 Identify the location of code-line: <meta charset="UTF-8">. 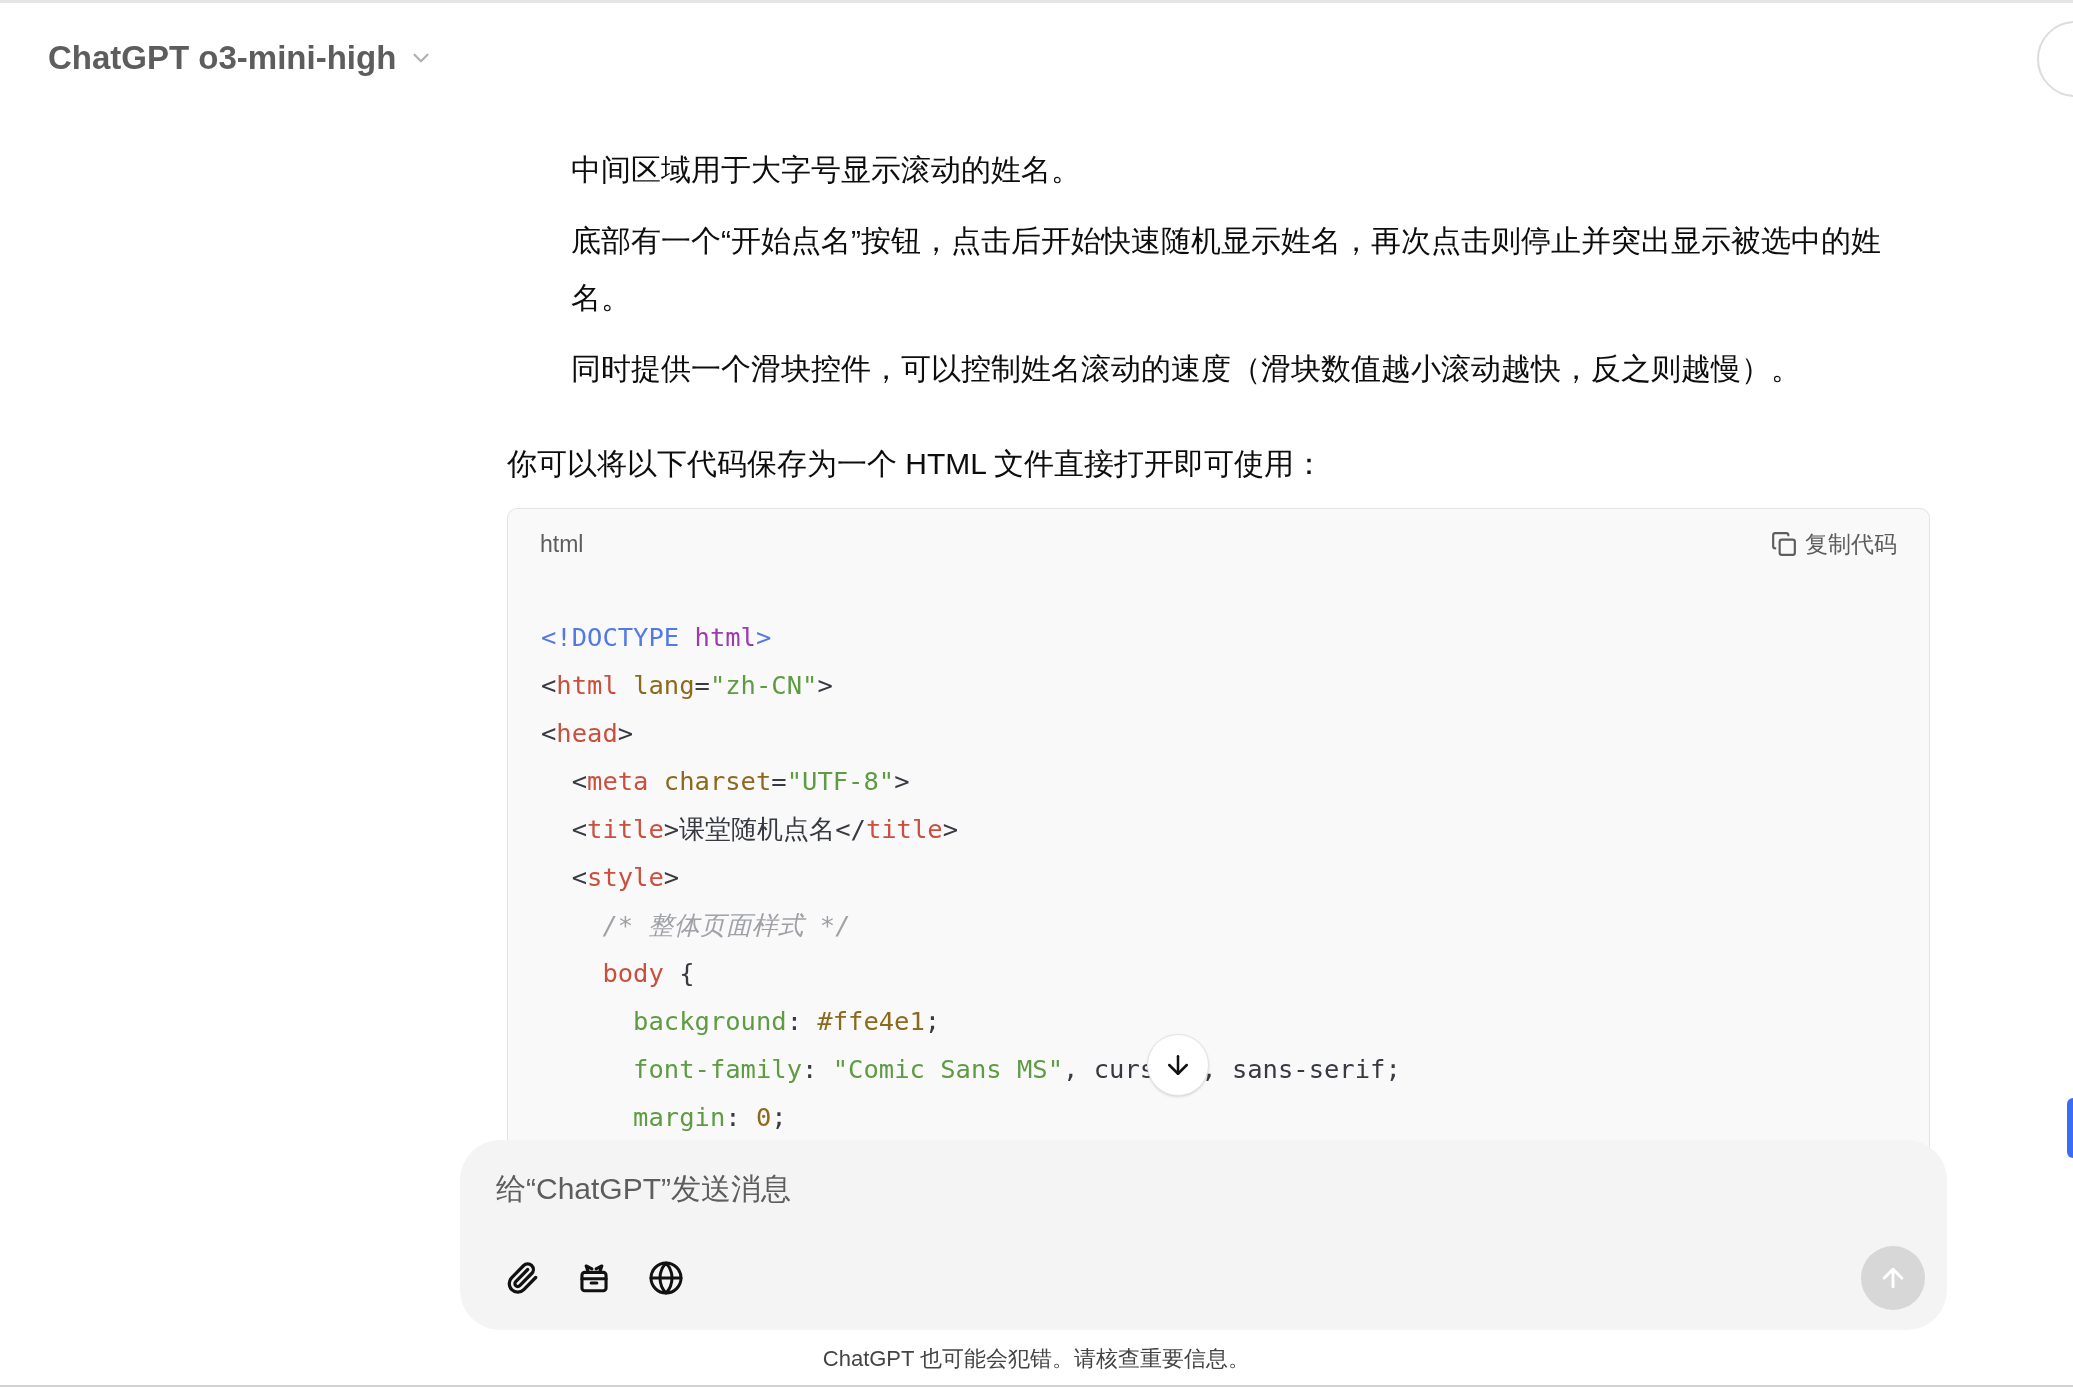
(740, 781).